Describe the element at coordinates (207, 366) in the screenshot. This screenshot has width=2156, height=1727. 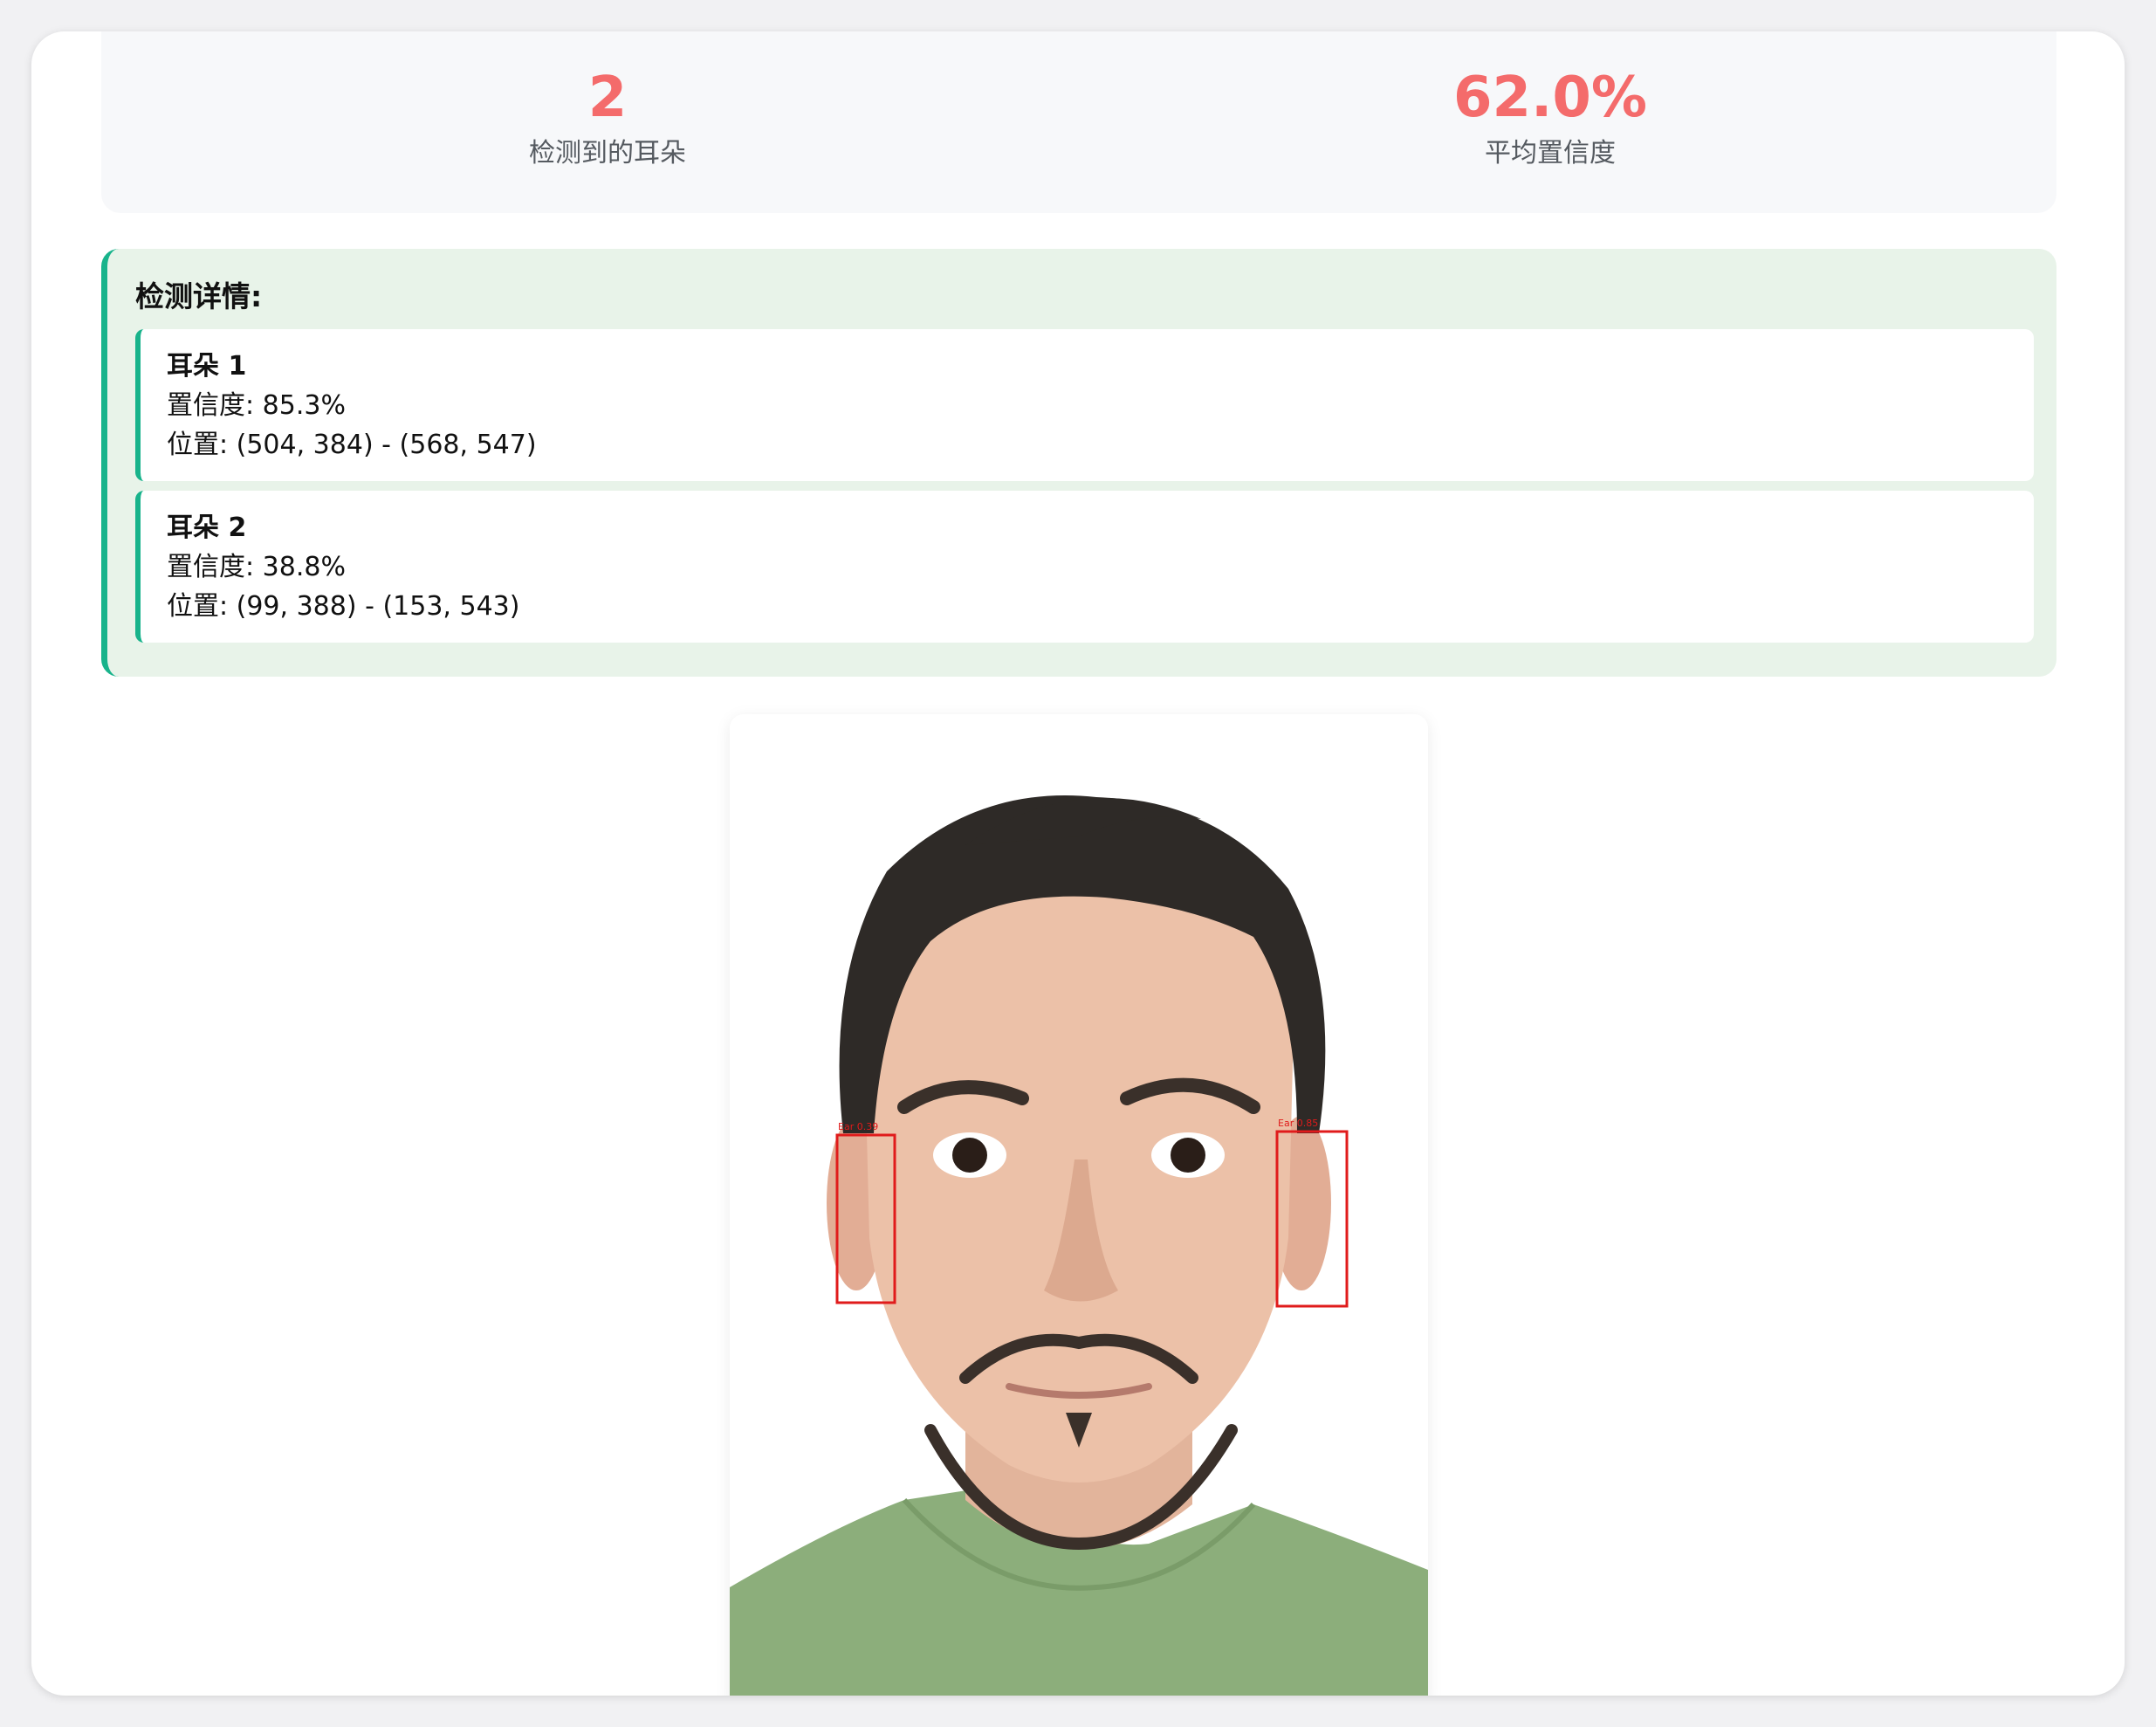
I see `ear-name: 耳朵 1` at that location.